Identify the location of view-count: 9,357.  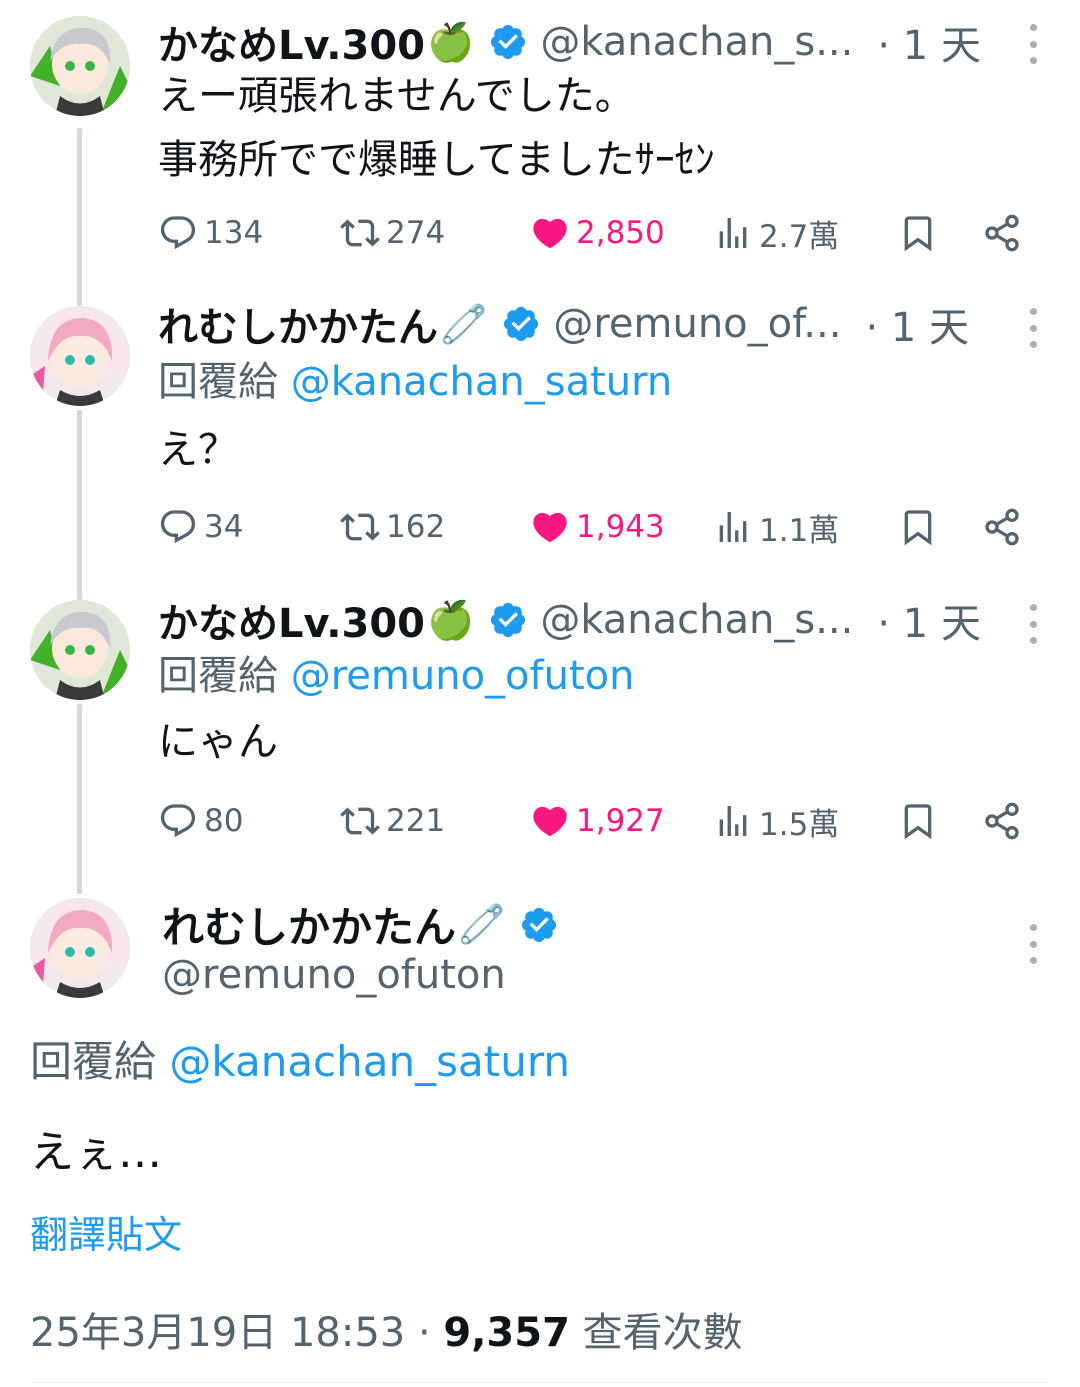
(506, 1333).